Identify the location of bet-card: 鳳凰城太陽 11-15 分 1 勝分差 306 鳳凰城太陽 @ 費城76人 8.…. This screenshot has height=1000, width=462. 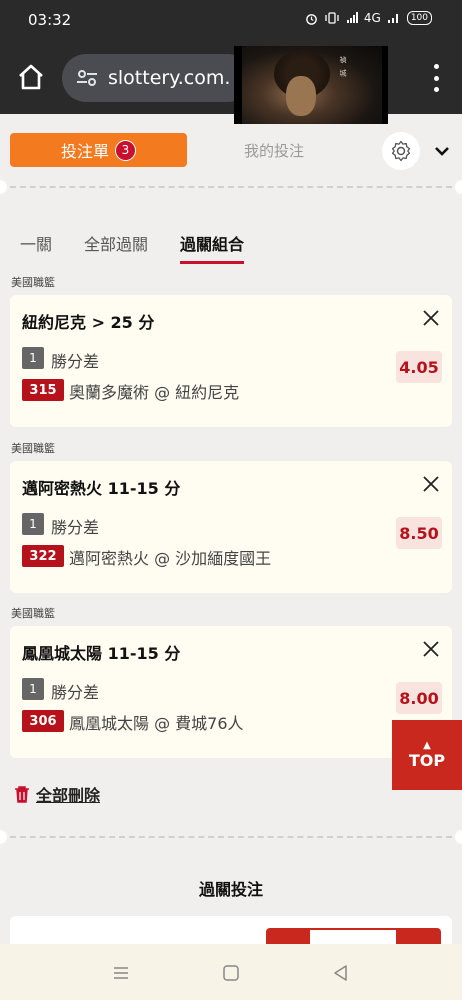
(231, 692).